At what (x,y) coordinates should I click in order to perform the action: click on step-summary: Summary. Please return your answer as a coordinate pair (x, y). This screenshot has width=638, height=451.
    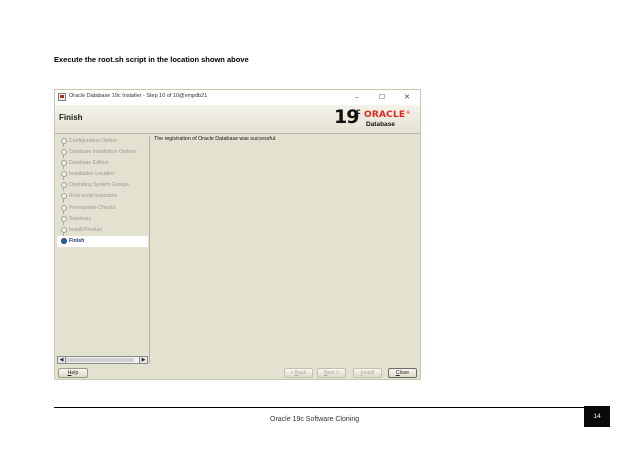
    Looking at the image, I should click on (102, 219).